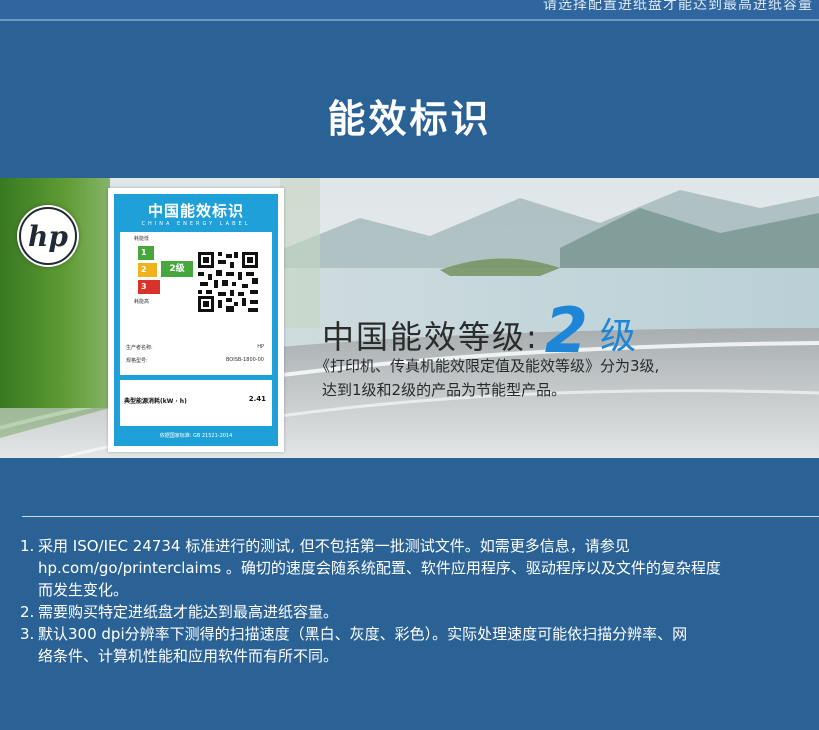  I want to click on model-value: BOISB-1800-00, so click(244, 360).